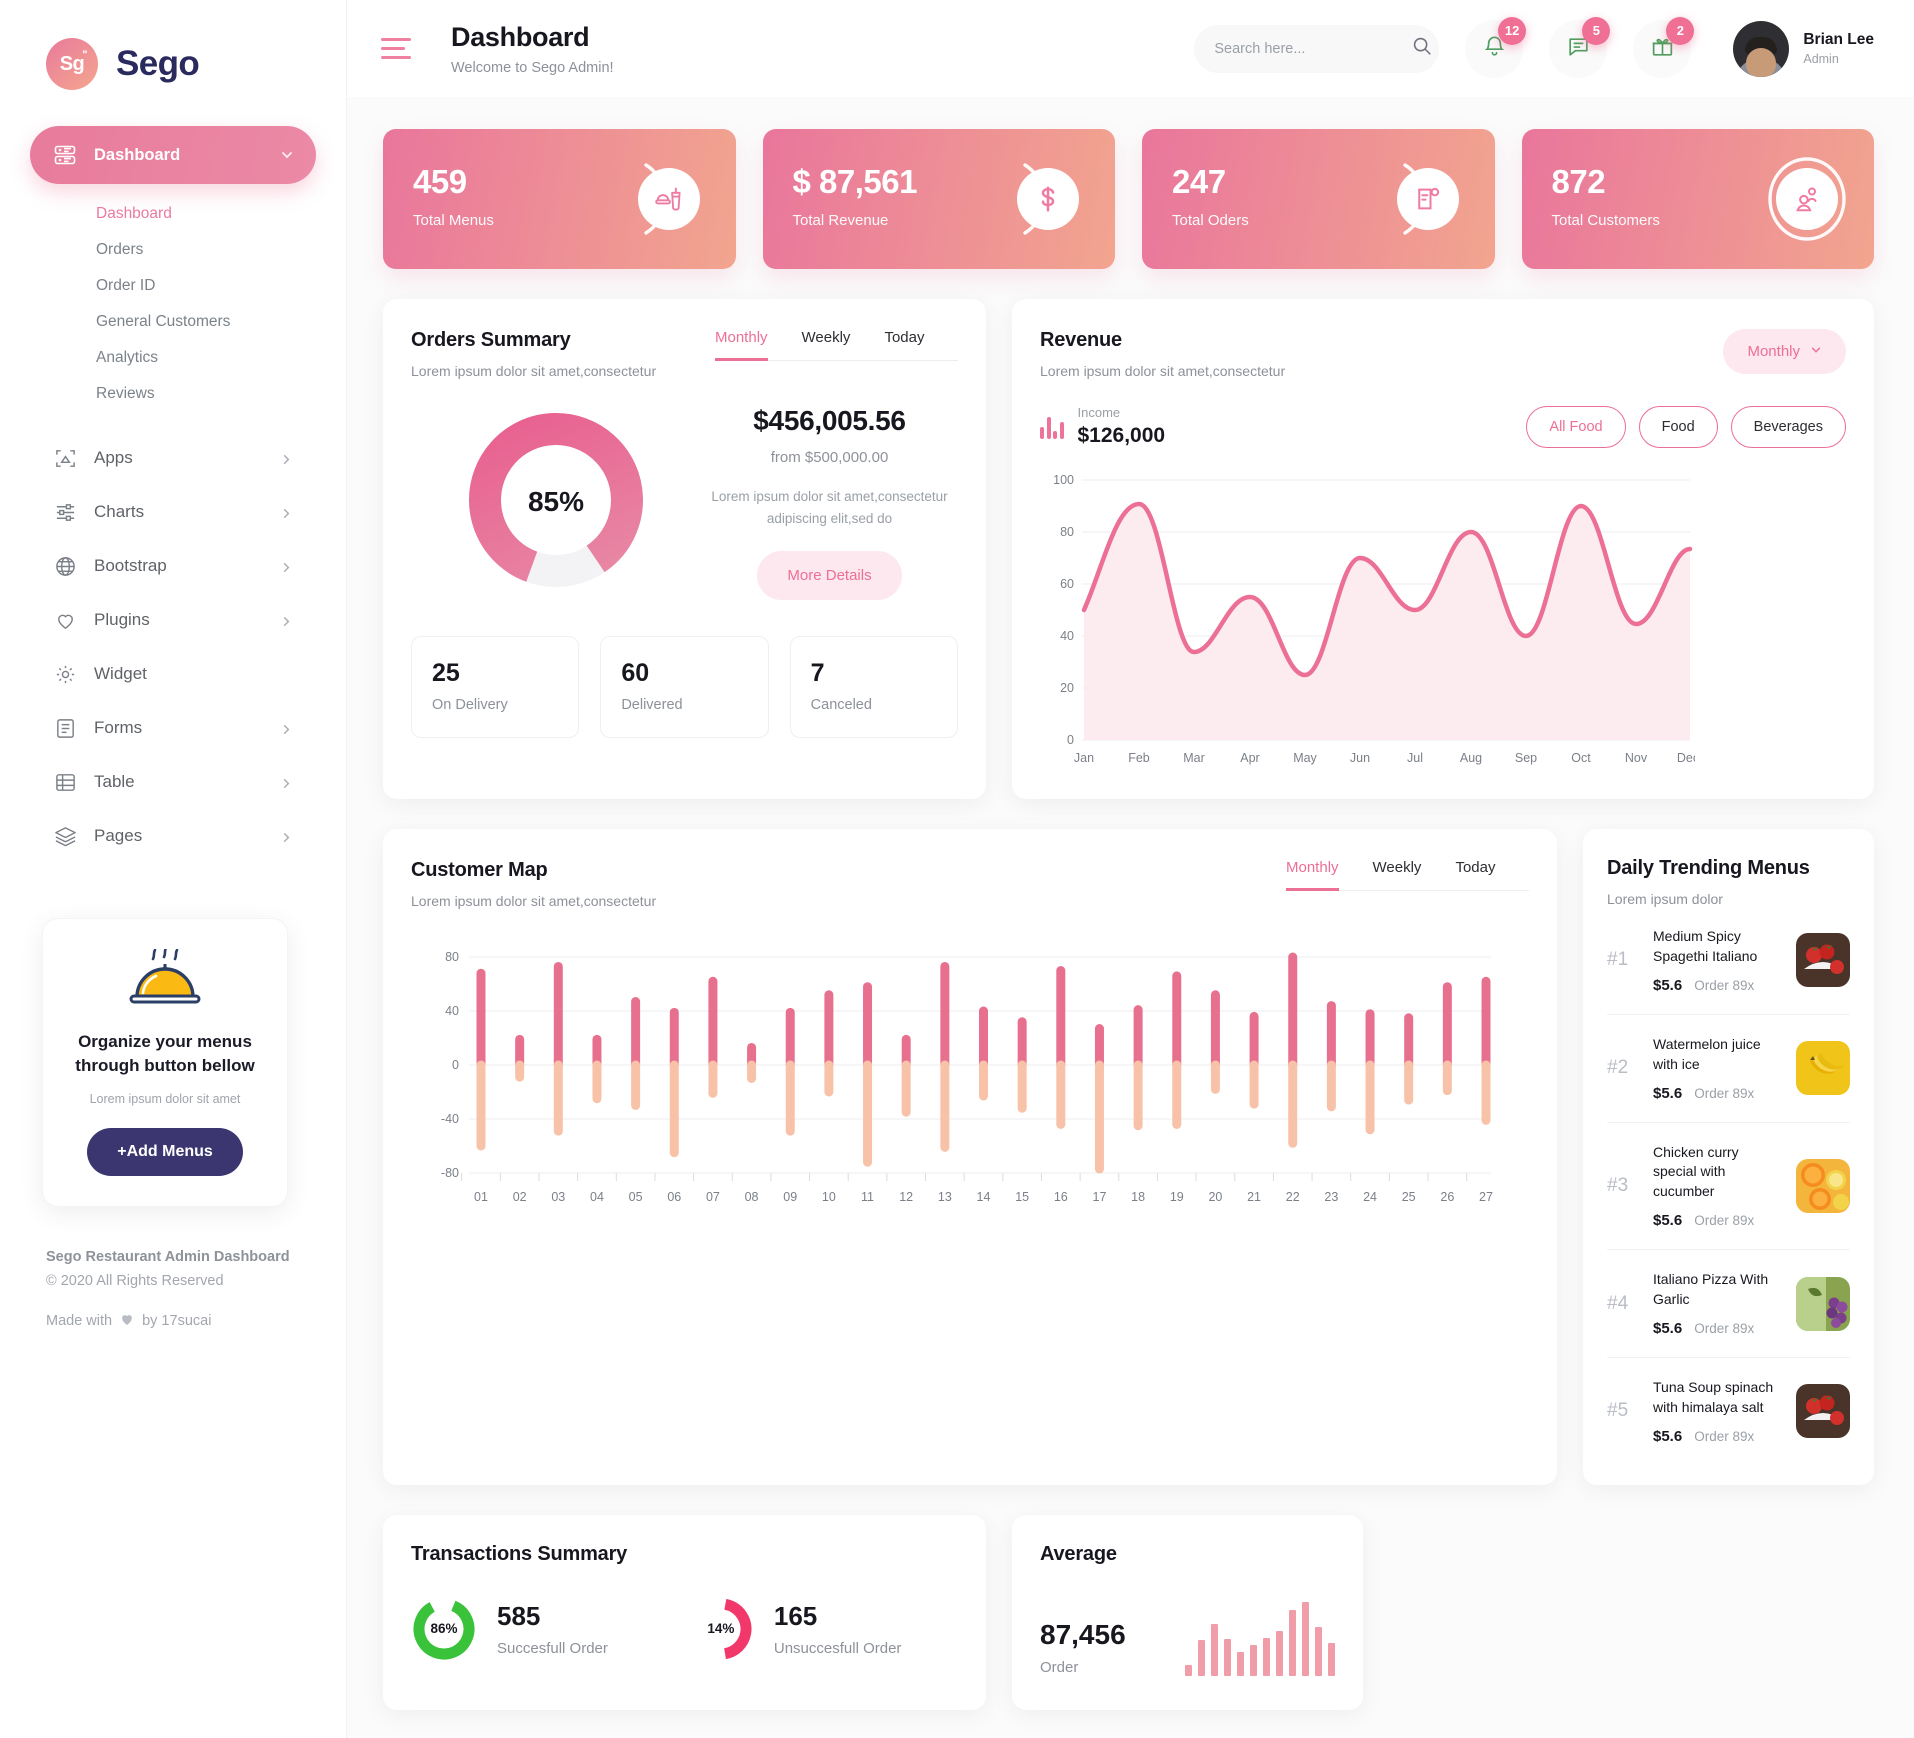  What do you see at coordinates (1422, 48) in the screenshot?
I see `search-icon` at bounding box center [1422, 48].